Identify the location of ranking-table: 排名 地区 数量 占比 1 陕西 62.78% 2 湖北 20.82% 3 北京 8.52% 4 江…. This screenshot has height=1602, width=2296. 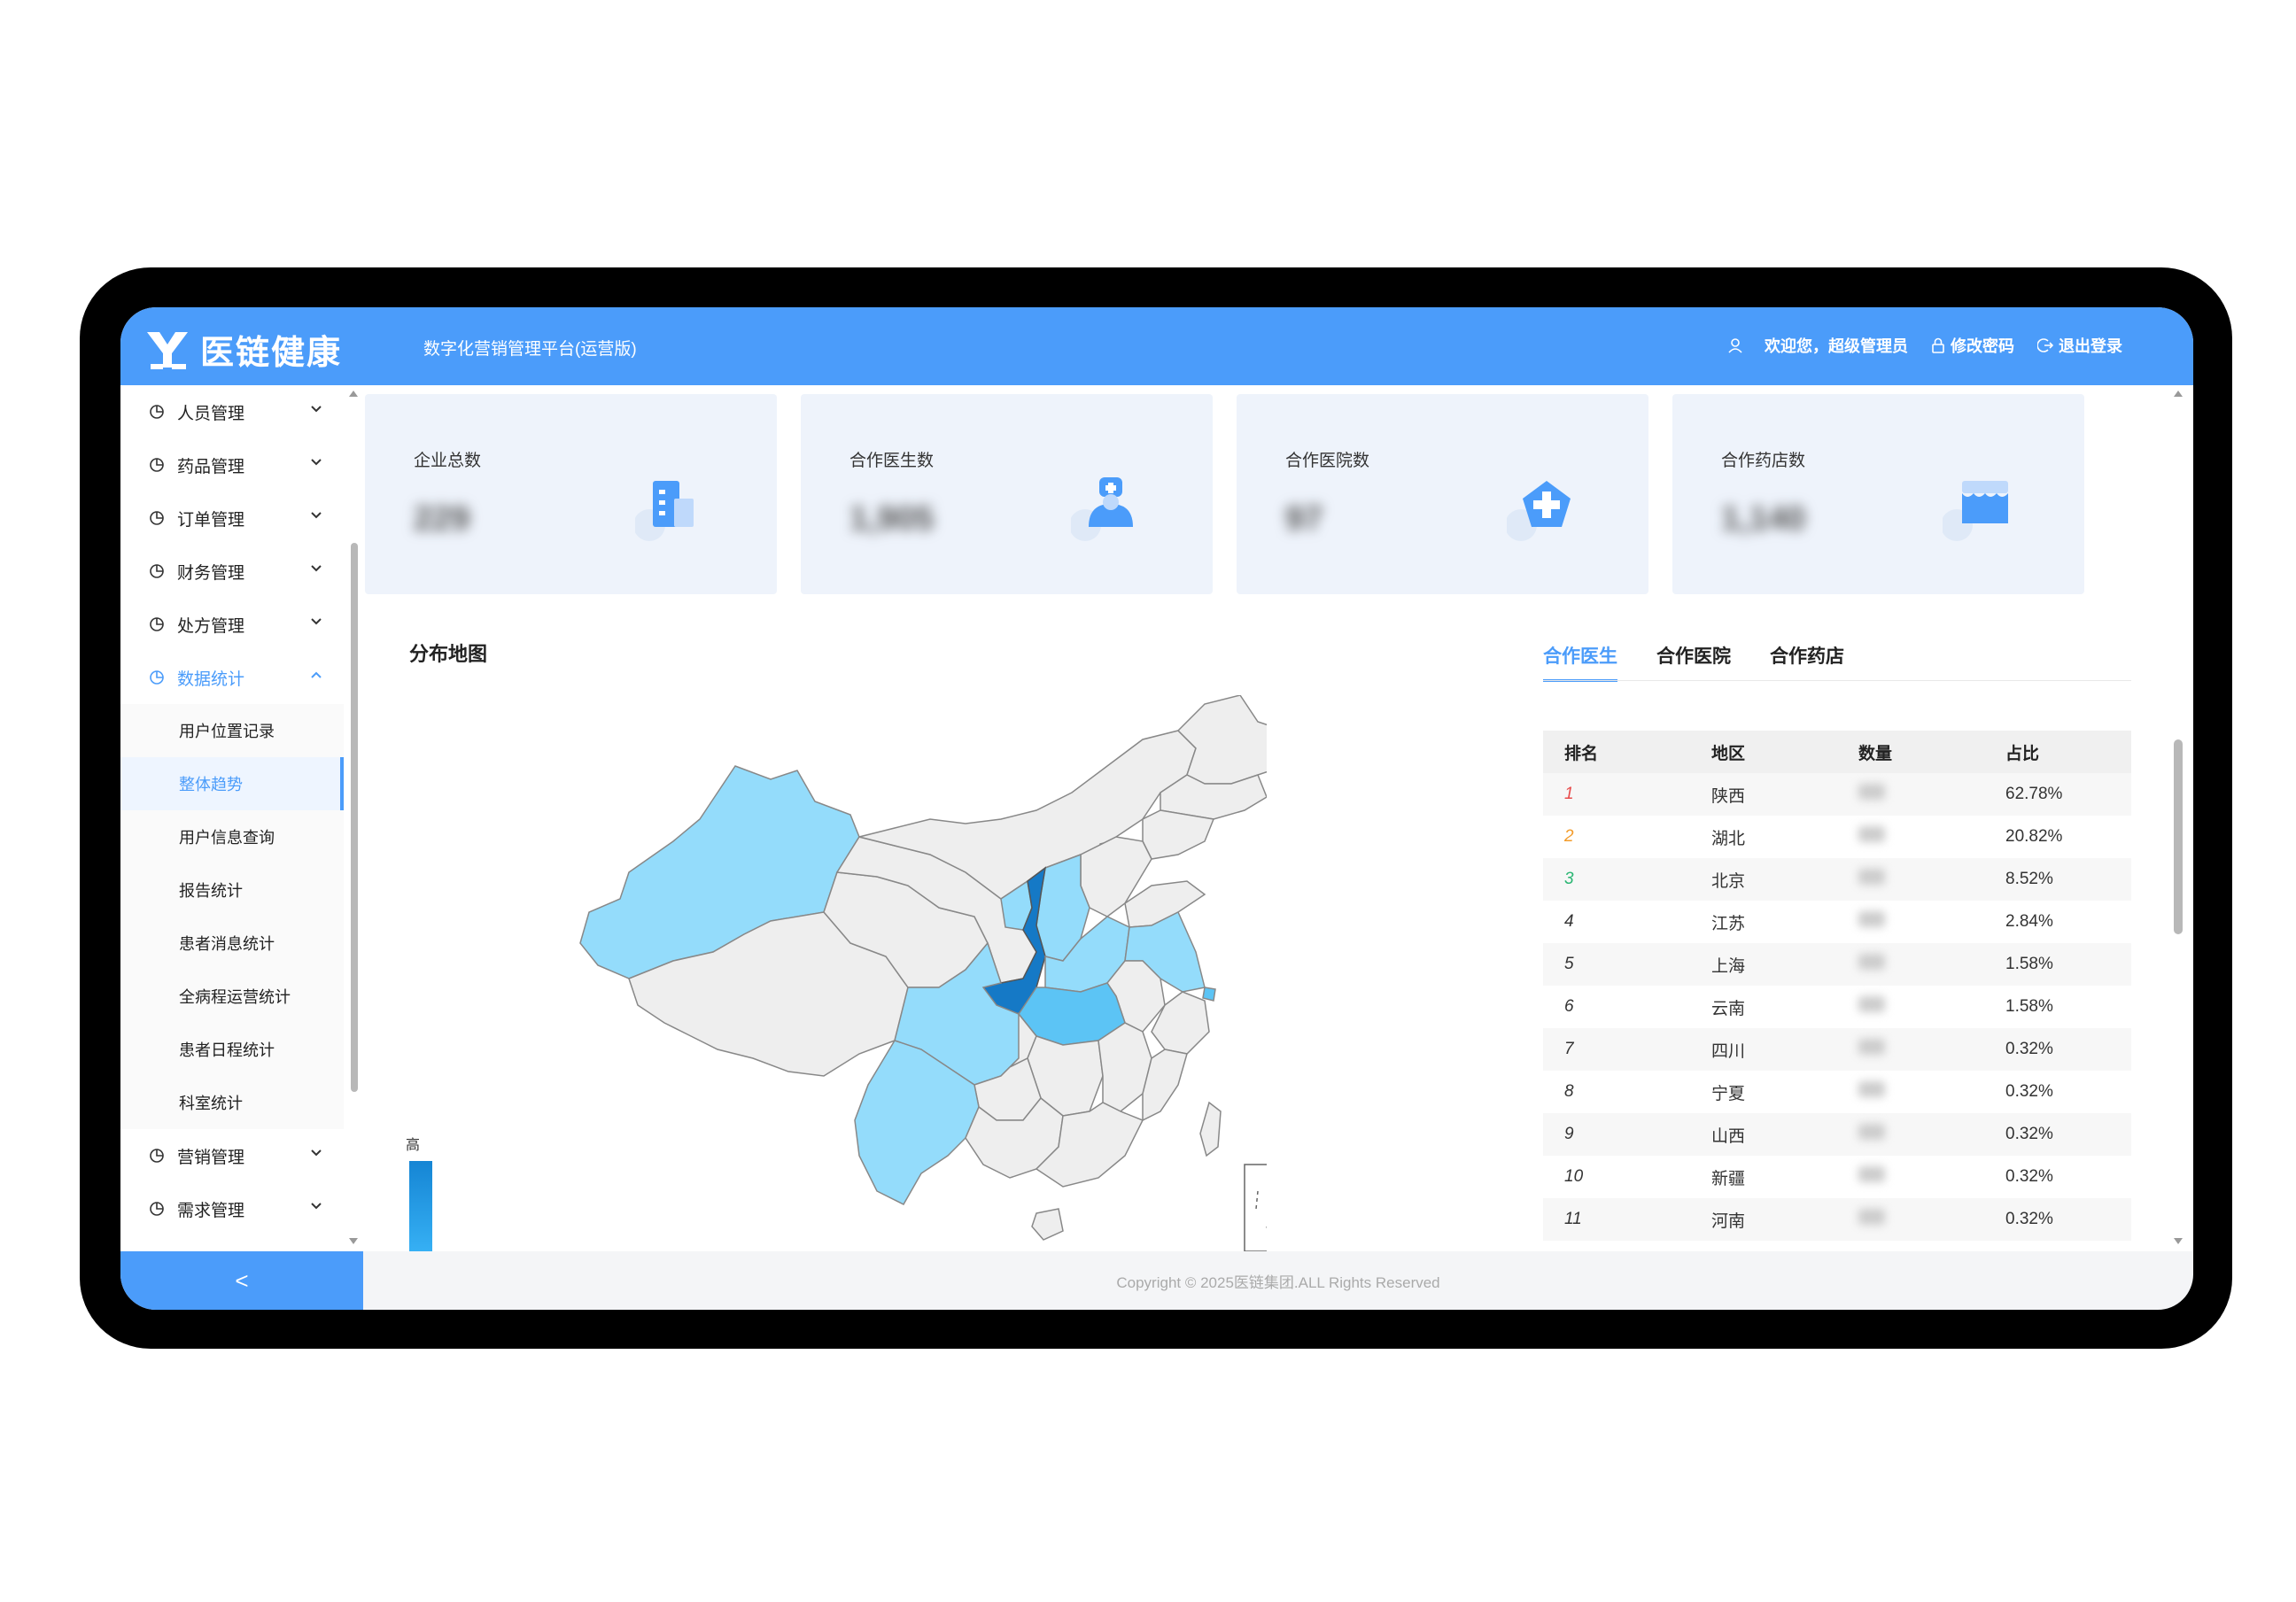
(1837, 986).